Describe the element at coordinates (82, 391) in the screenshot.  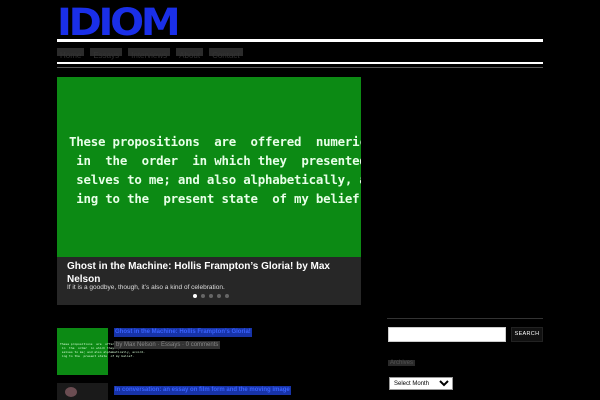
I see `post-thumbnail` at that location.